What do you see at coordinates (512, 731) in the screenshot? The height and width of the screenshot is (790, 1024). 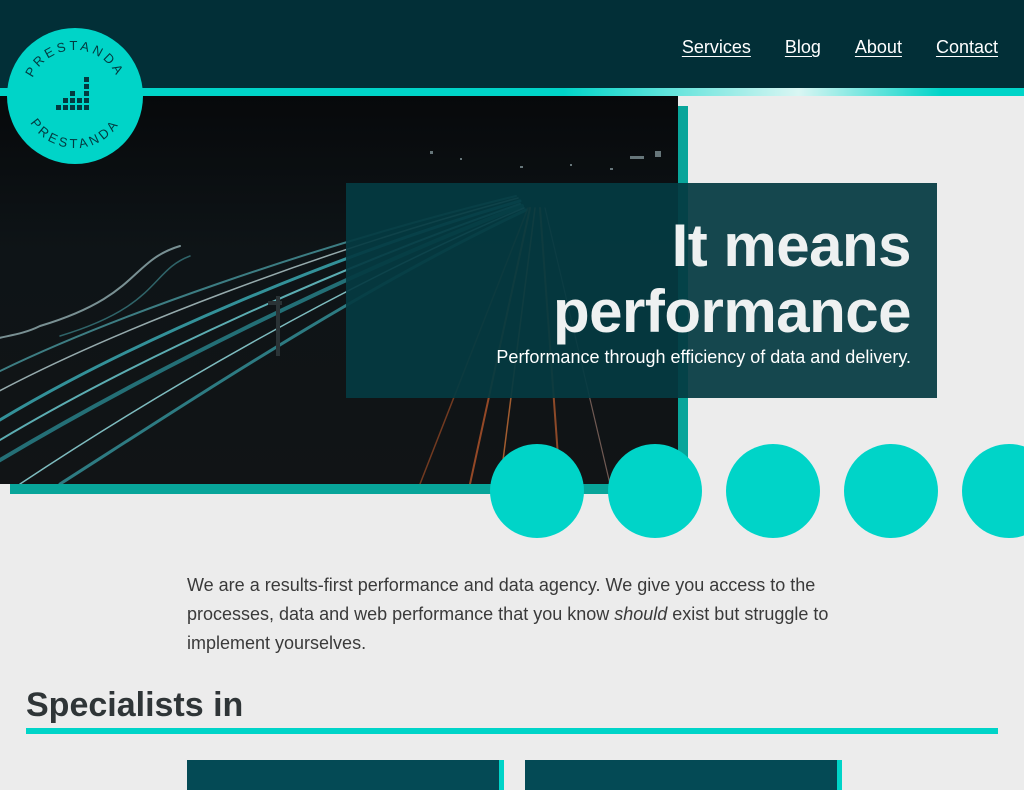 I see `specialists-underline` at bounding box center [512, 731].